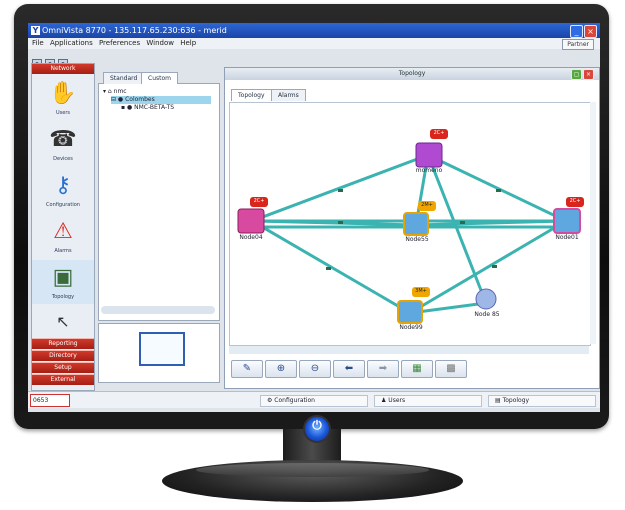 This screenshot has width=625, height=510. I want to click on topology-close-icon: ×, so click(588, 74).